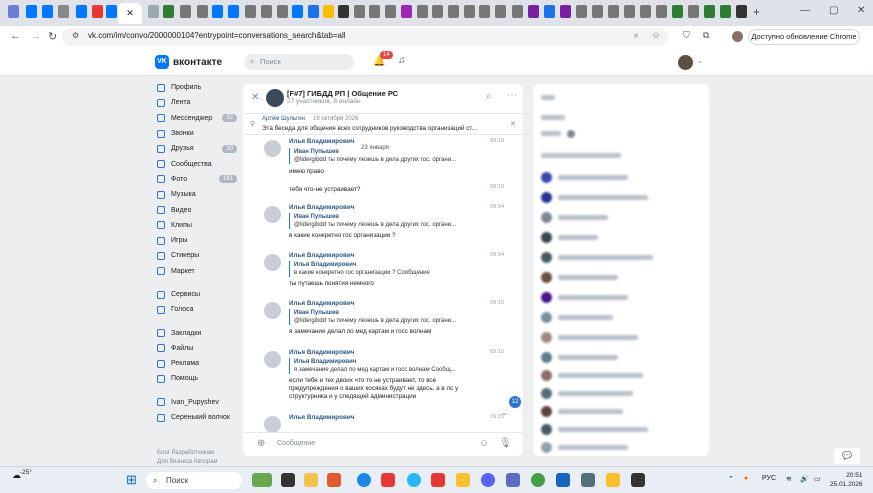 The height and width of the screenshot is (493, 873). I want to click on menu-item-friends: Друзья 30, so click(197, 148).